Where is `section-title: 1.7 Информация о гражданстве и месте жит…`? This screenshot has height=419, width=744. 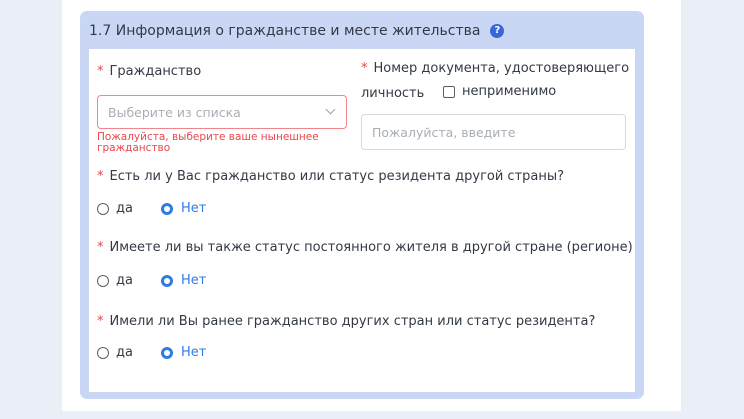
section-title: 1.7 Информация о гражданстве и месте жит… is located at coordinates (285, 31).